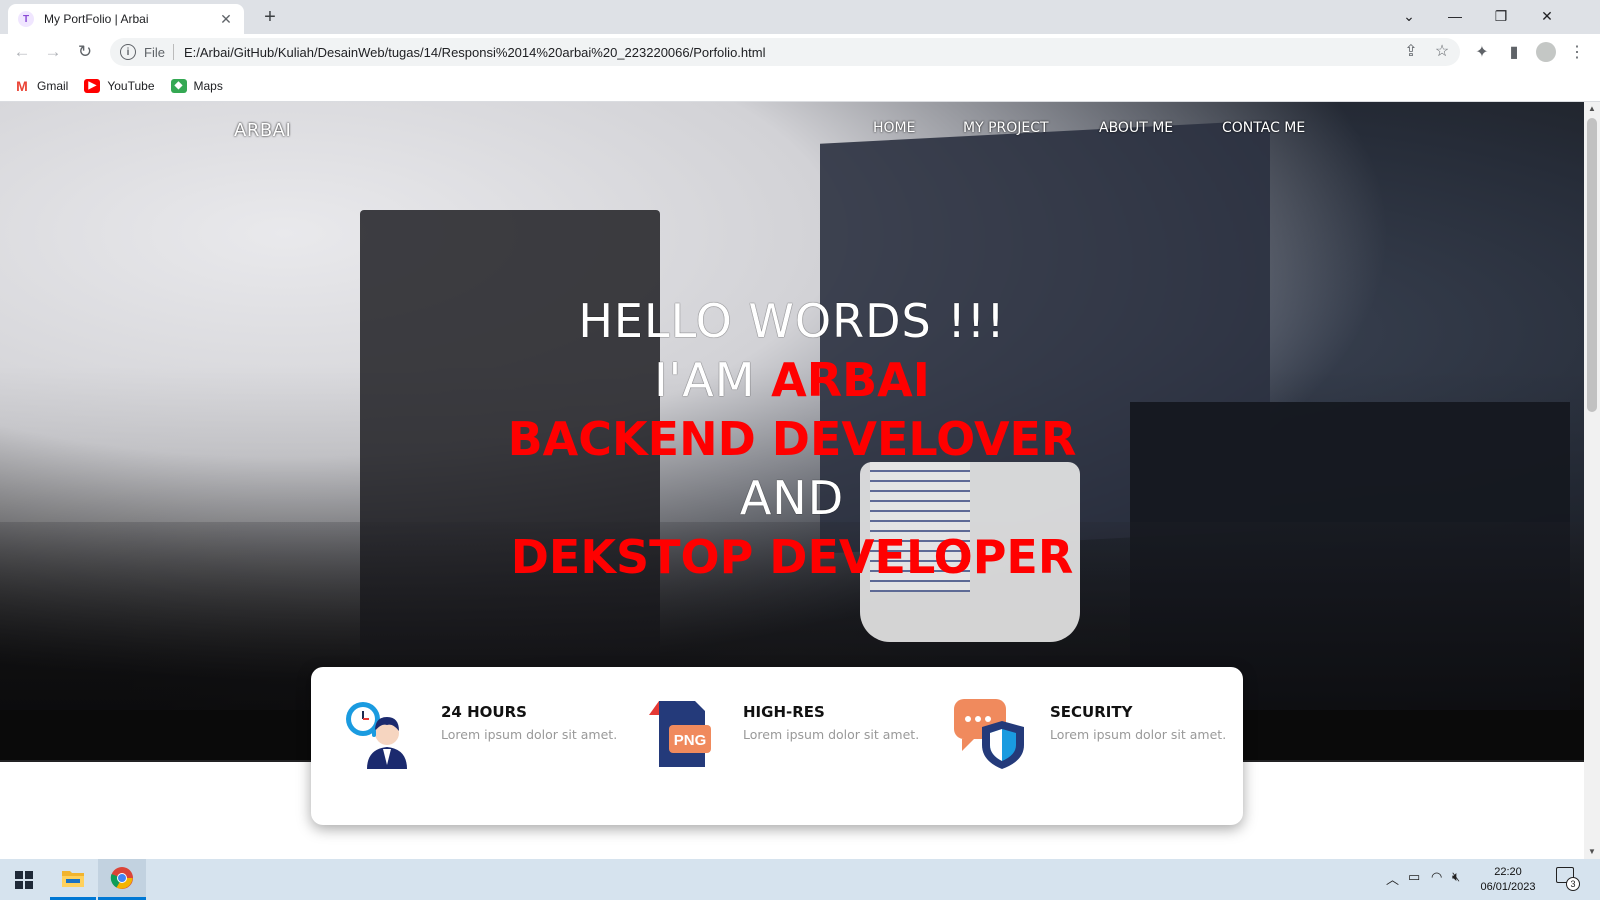 The image size is (1600, 900). I want to click on notification-count-badge: 3, so click(1573, 884).